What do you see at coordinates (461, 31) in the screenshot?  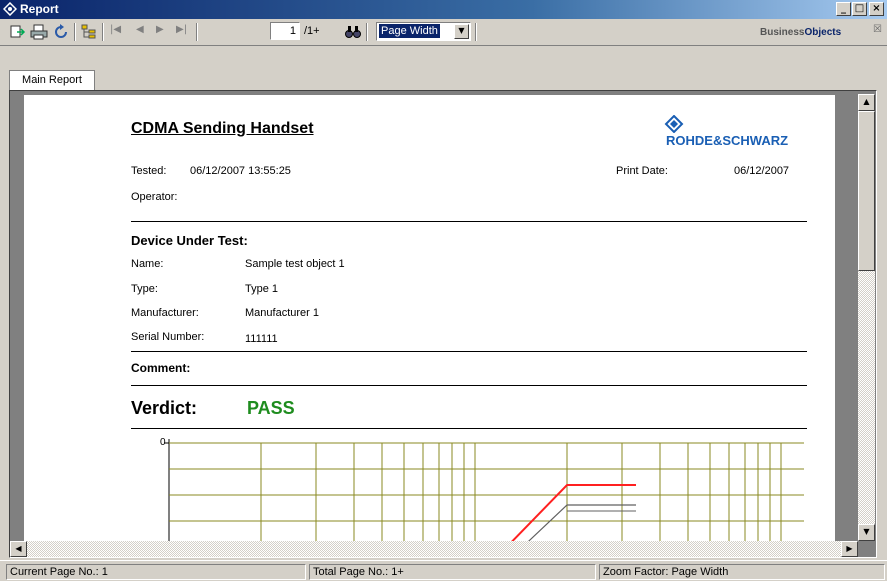 I see `chevron-down-icon: ▼` at bounding box center [461, 31].